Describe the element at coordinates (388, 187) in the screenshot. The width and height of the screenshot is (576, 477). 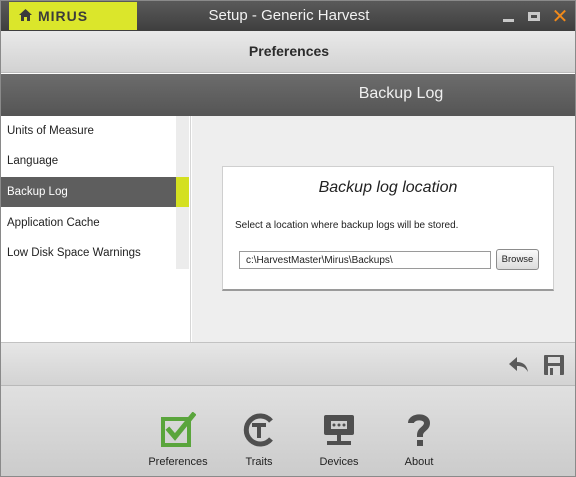
I see `card-heading: Backup log location` at that location.